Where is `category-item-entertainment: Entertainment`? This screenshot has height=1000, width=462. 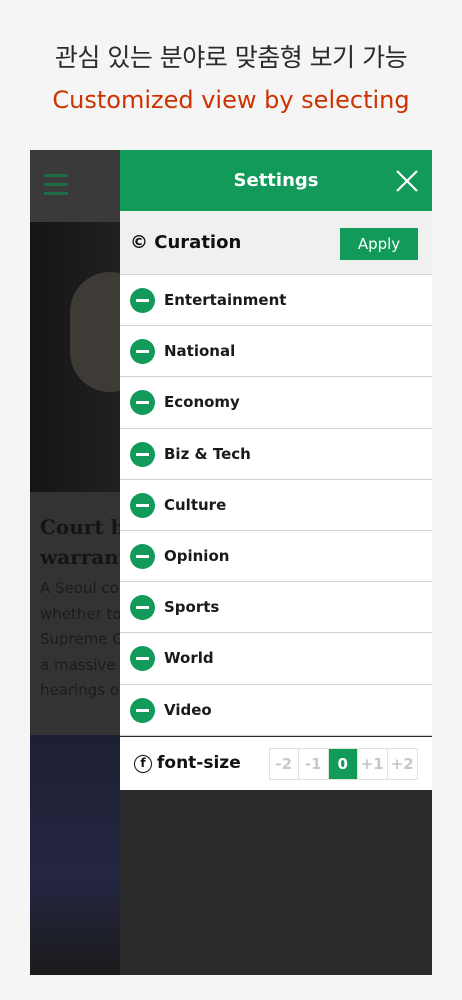
category-item-entertainment: Entertainment is located at coordinates (276, 301).